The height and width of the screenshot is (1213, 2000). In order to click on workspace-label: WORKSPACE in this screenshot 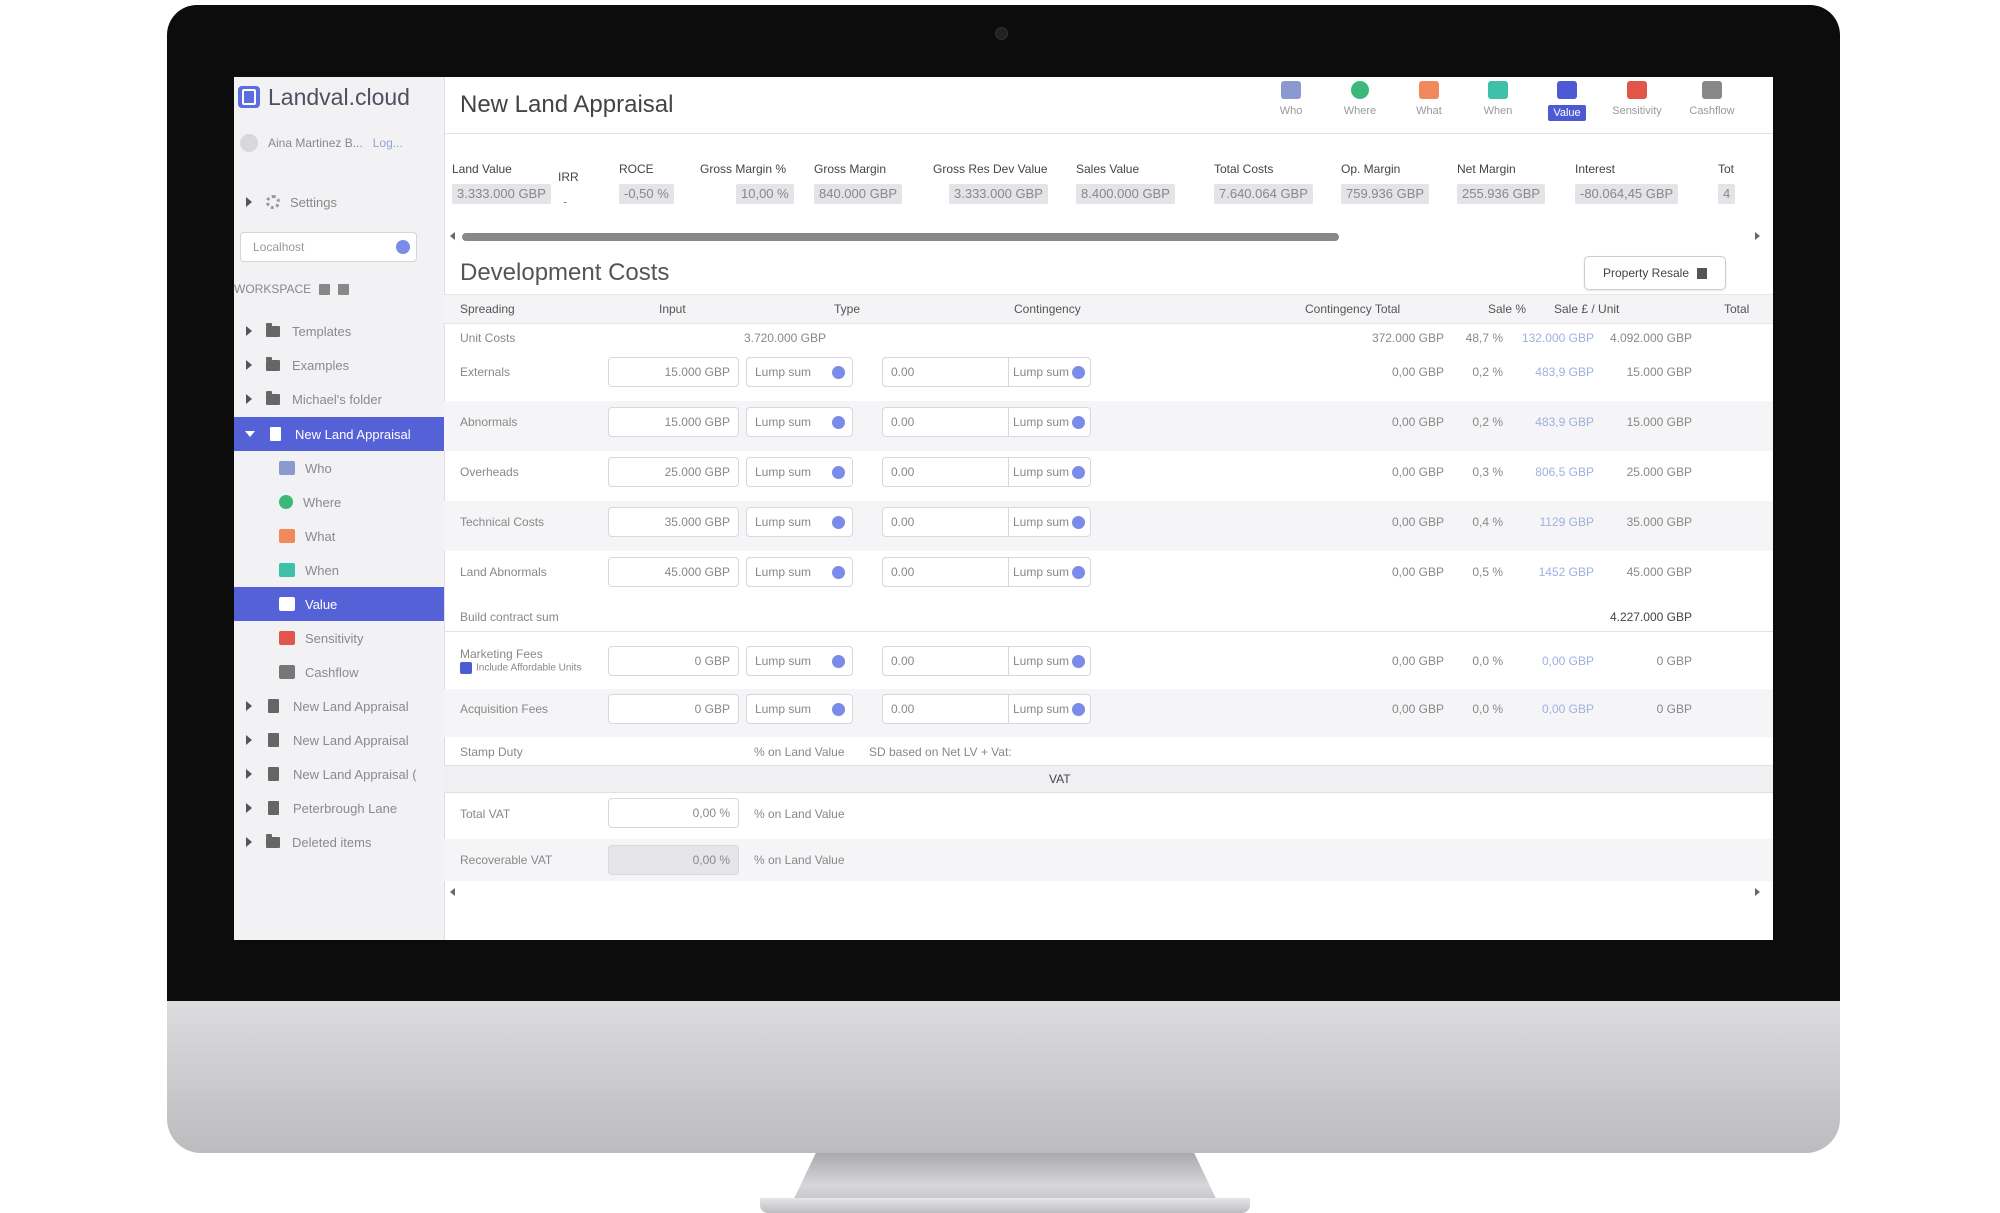, I will do `click(273, 289)`.